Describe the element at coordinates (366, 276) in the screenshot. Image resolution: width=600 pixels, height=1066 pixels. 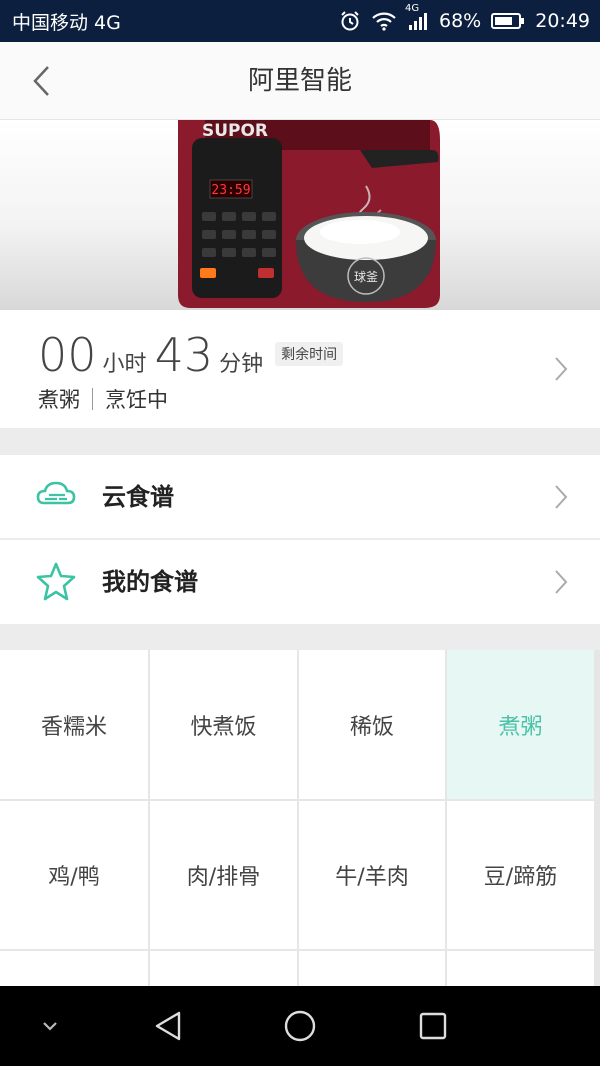
I see `pot-label: 球釜` at that location.